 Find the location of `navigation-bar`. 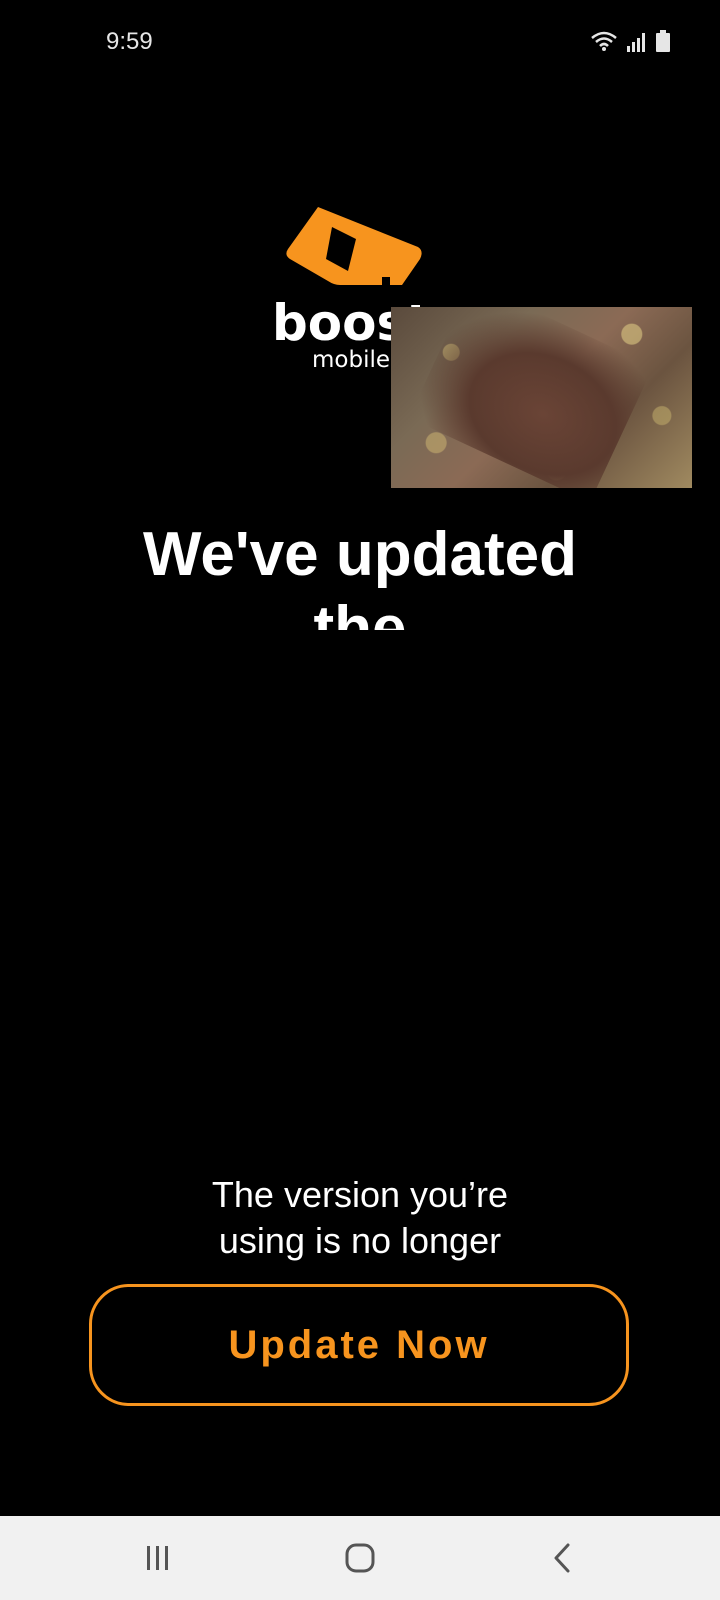

navigation-bar is located at coordinates (360, 1558).